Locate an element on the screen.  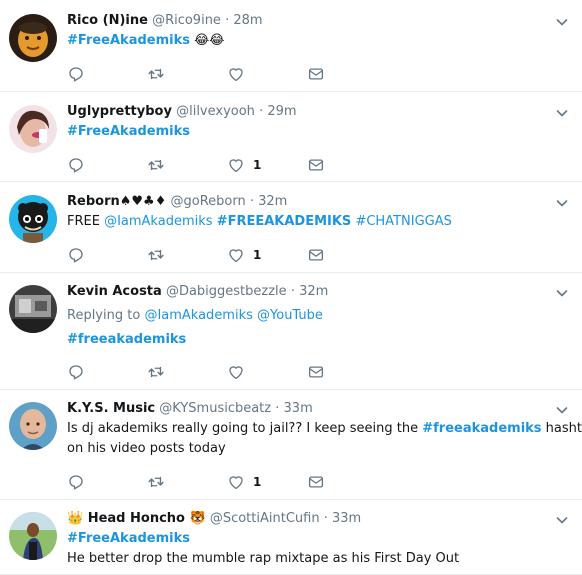
replying-to-users: @IamAkademiks @YouTube is located at coordinates (233, 315).